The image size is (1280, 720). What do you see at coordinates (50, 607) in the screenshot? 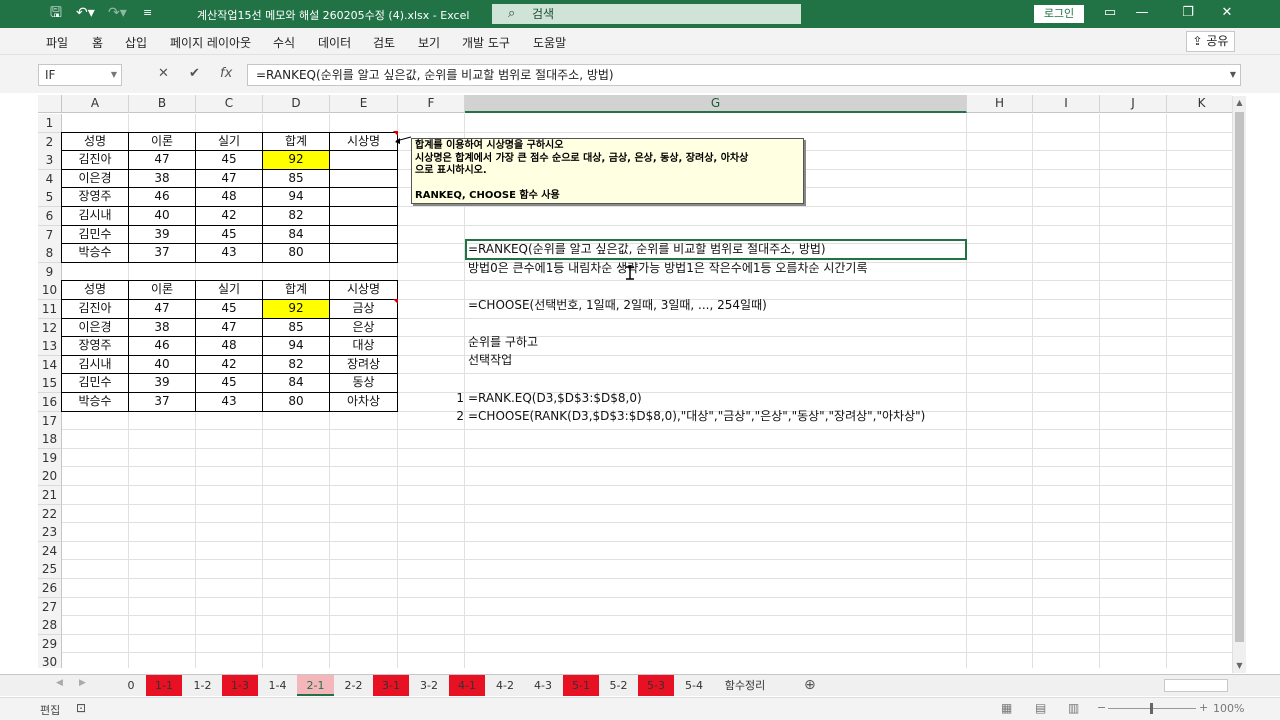
I see `row-header-27: 27` at bounding box center [50, 607].